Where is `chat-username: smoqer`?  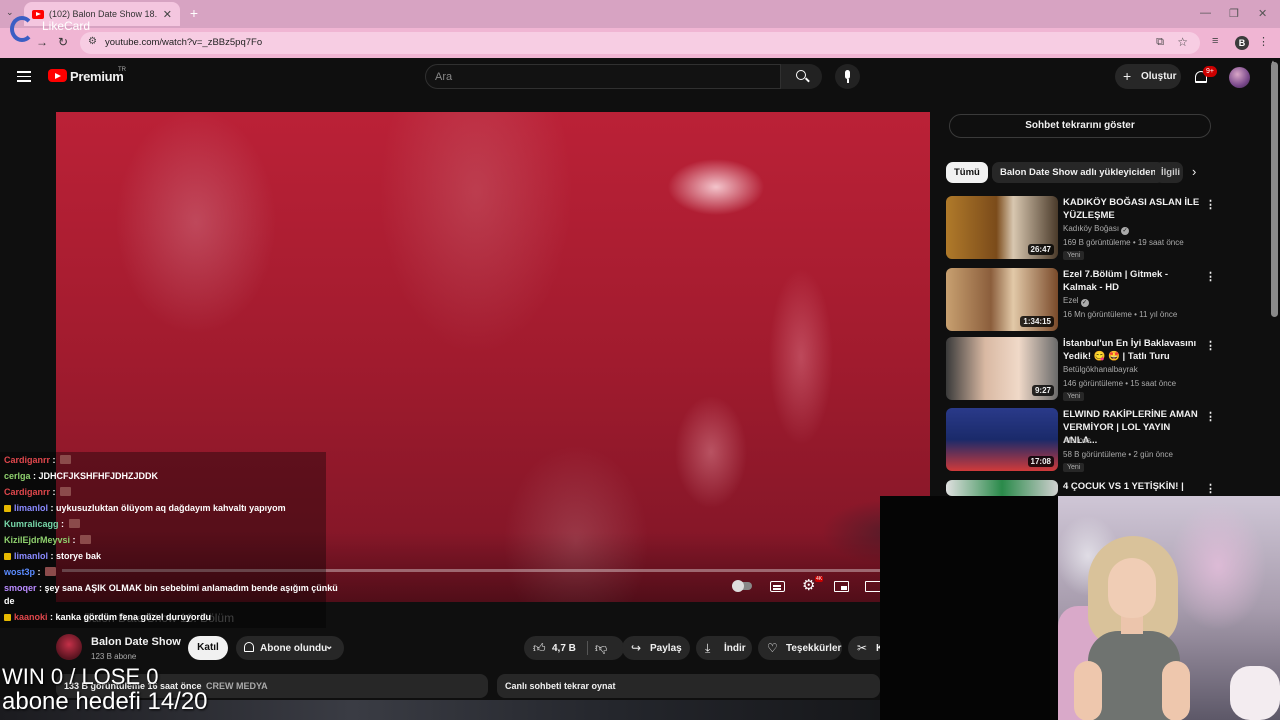
chat-username: smoqer is located at coordinates (20, 588).